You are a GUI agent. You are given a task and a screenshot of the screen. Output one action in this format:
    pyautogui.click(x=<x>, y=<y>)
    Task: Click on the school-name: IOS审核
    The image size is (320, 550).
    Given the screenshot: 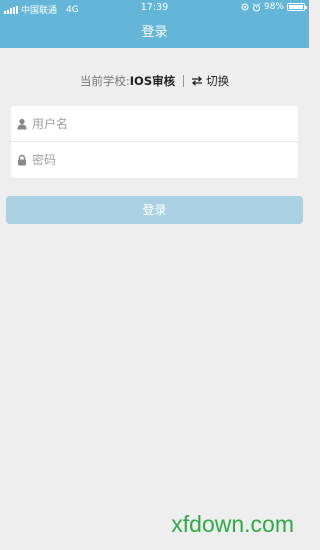 What is the action you would take?
    pyautogui.click(x=152, y=81)
    